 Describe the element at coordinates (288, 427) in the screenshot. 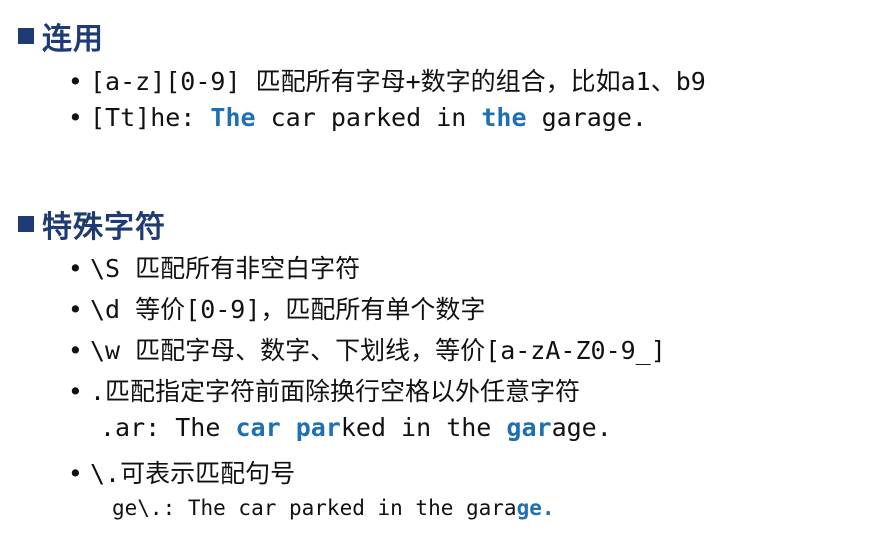

I see `example-text` at that location.